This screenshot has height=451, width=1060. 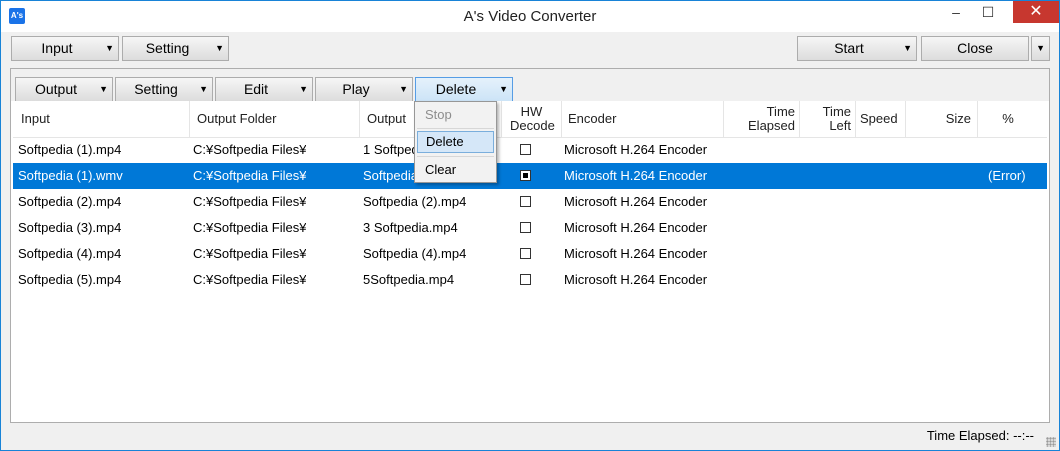 I want to click on column-header-hw-decode: HW Decode, so click(x=532, y=119).